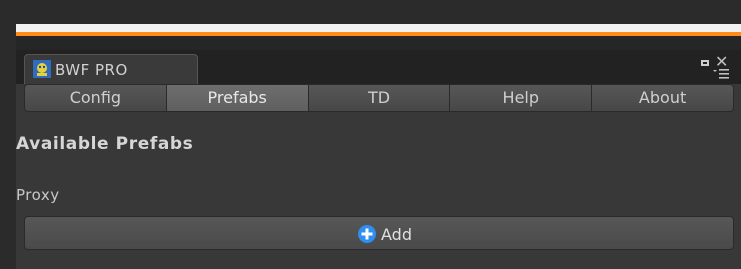 Image resolution: width=741 pixels, height=269 pixels. Describe the element at coordinates (367, 234) in the screenshot. I see `plus-circle-icon` at that location.